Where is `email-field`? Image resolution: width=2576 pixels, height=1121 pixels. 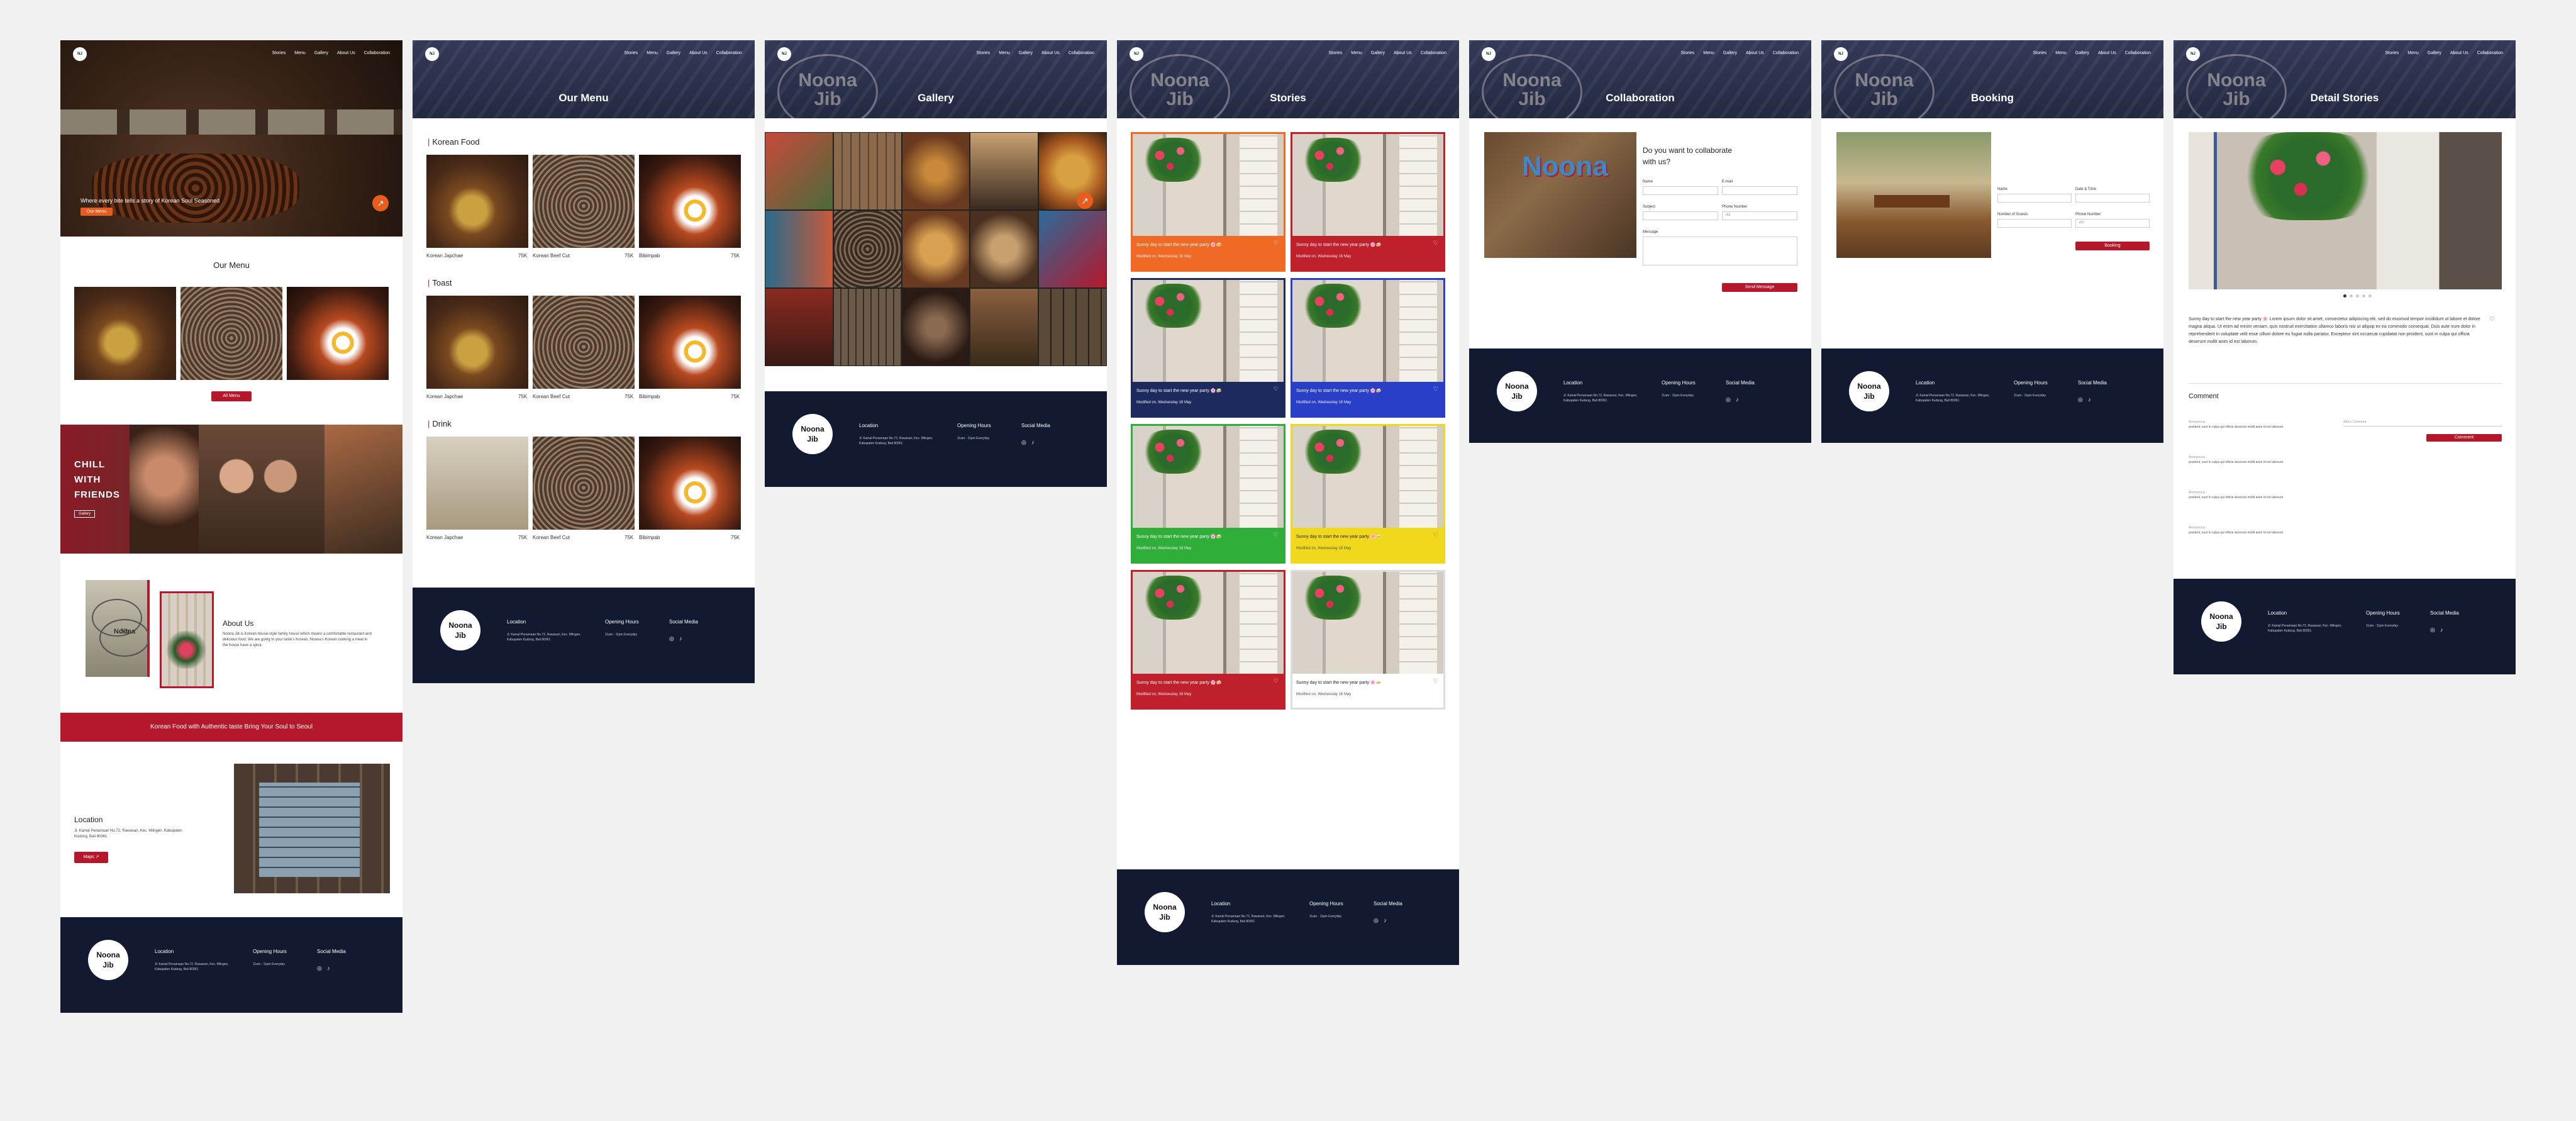 email-field is located at coordinates (1759, 190).